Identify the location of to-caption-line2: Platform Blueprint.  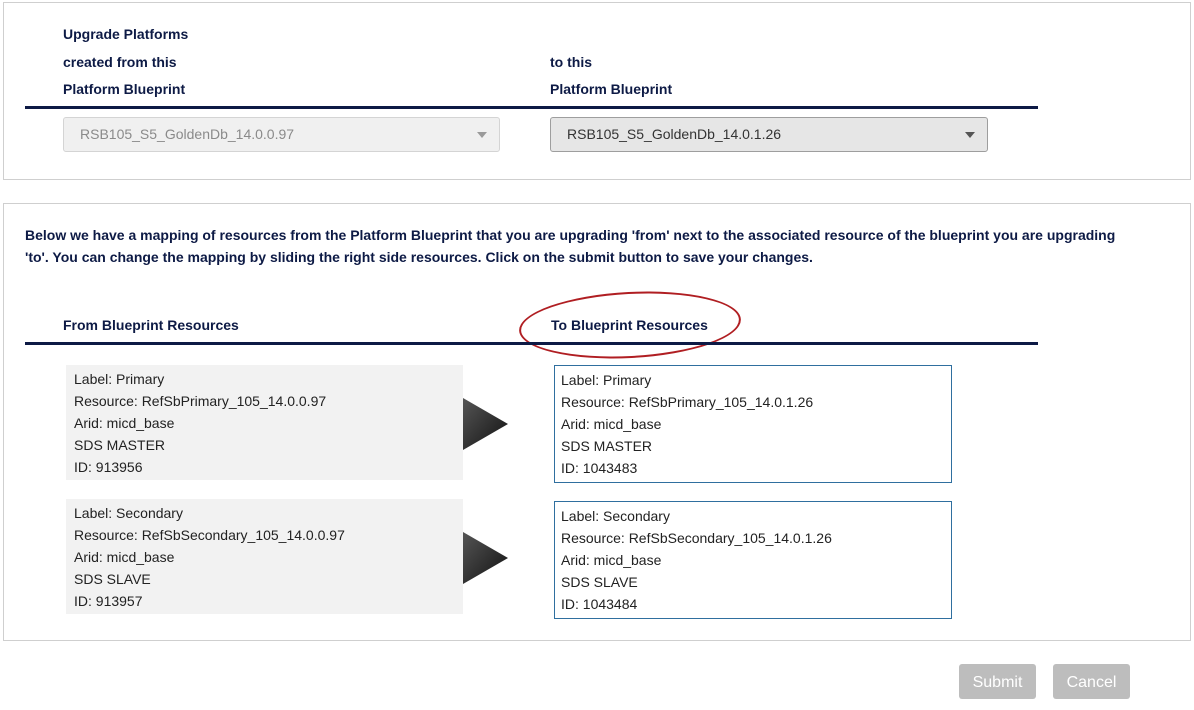
(611, 89).